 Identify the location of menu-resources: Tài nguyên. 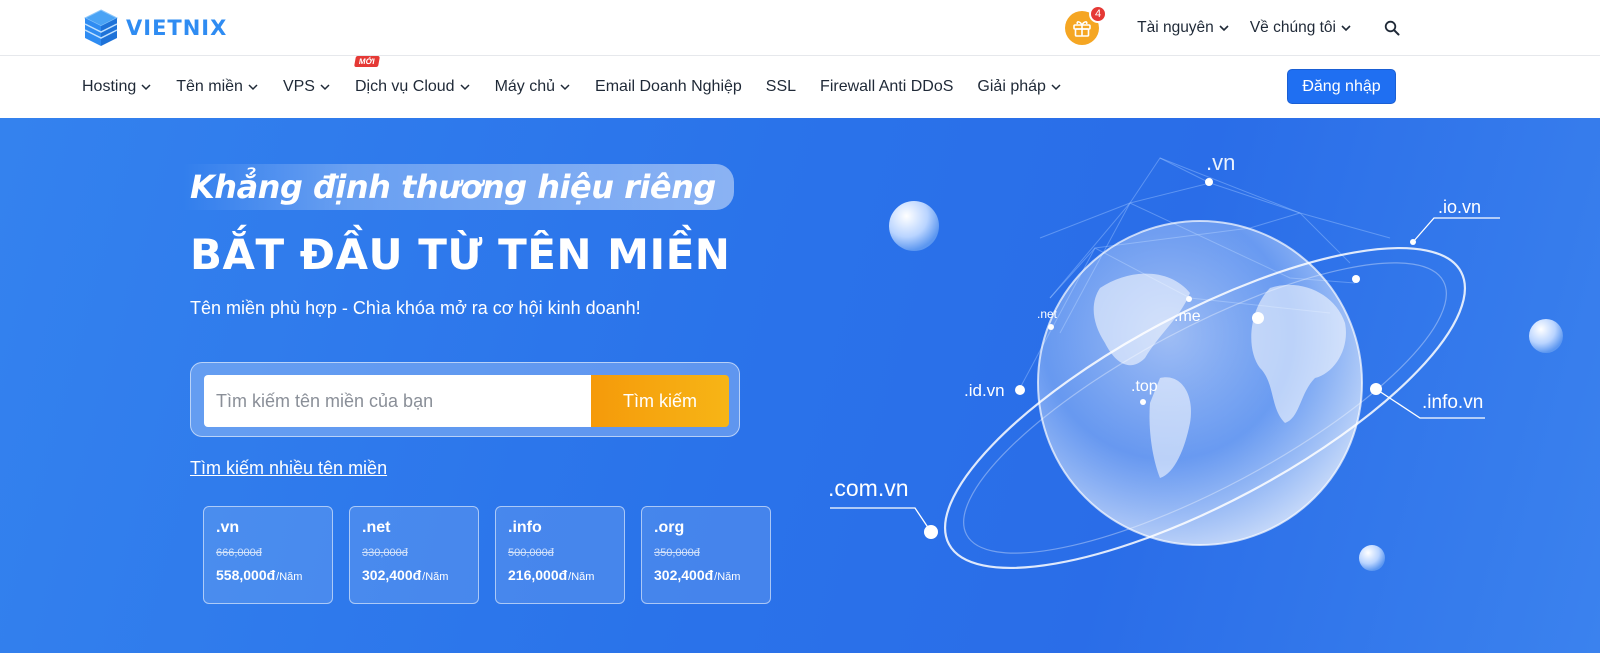
(1183, 28).